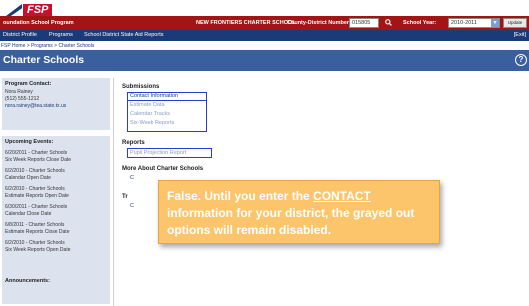 The height and width of the screenshot is (306, 529). I want to click on events-heading: Upcoming Events:, so click(29, 142).